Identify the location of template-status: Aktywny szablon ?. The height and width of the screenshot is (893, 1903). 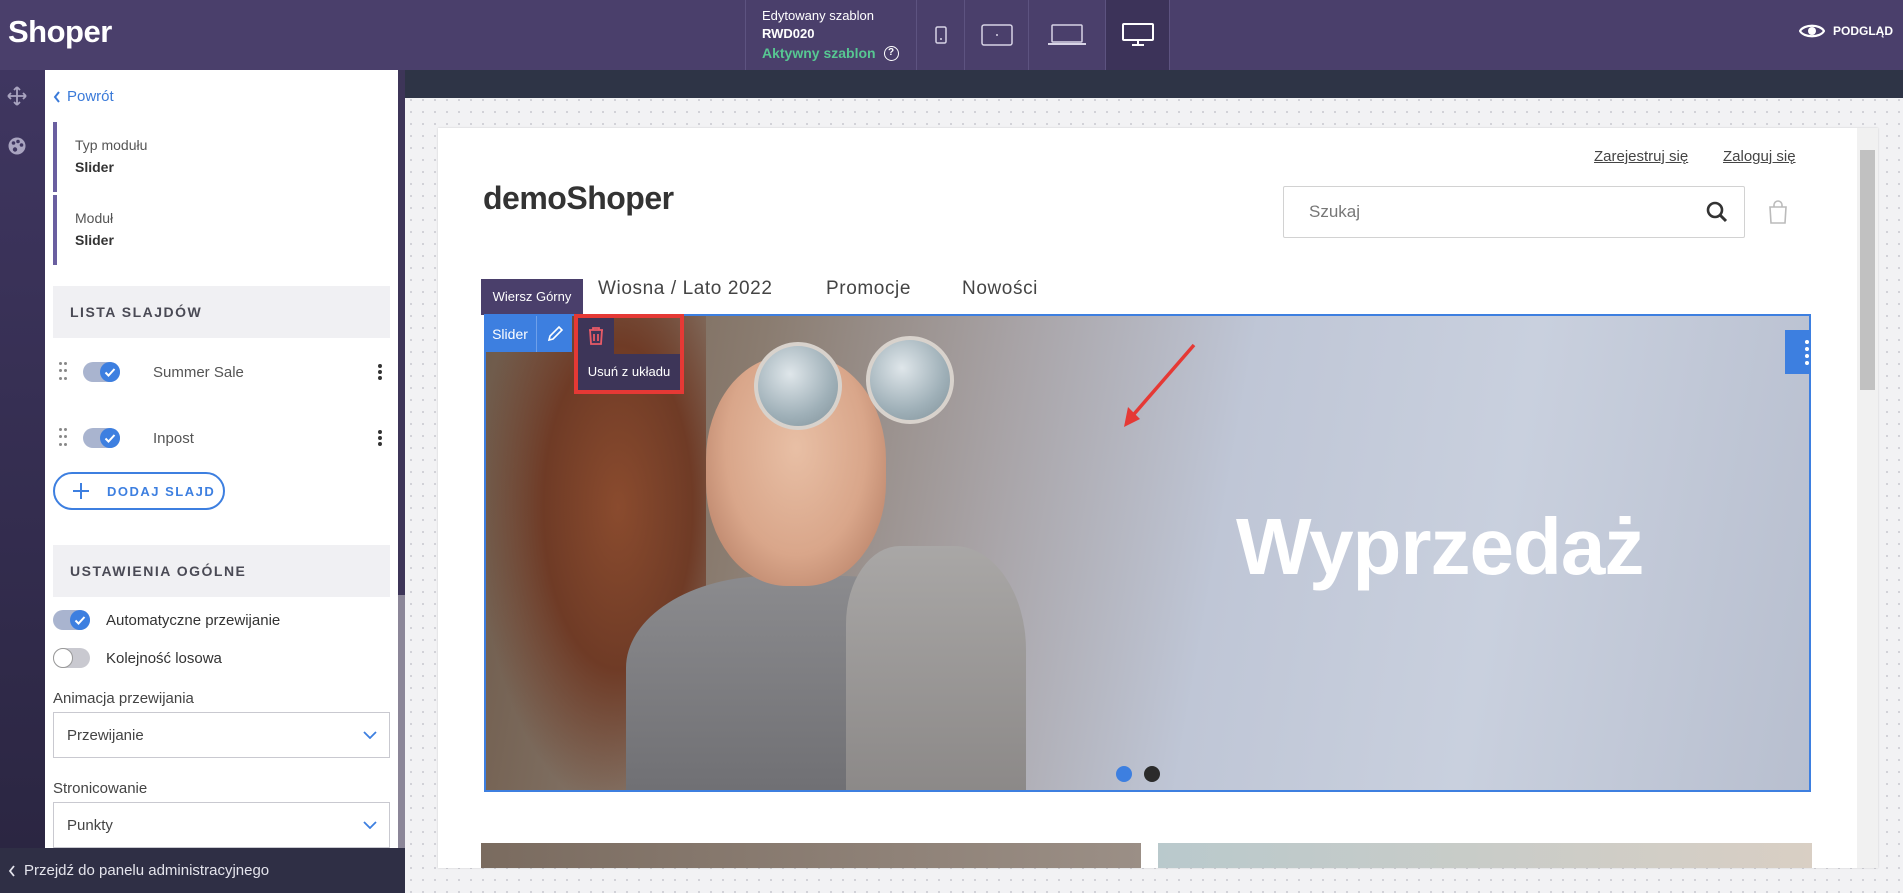
(839, 53).